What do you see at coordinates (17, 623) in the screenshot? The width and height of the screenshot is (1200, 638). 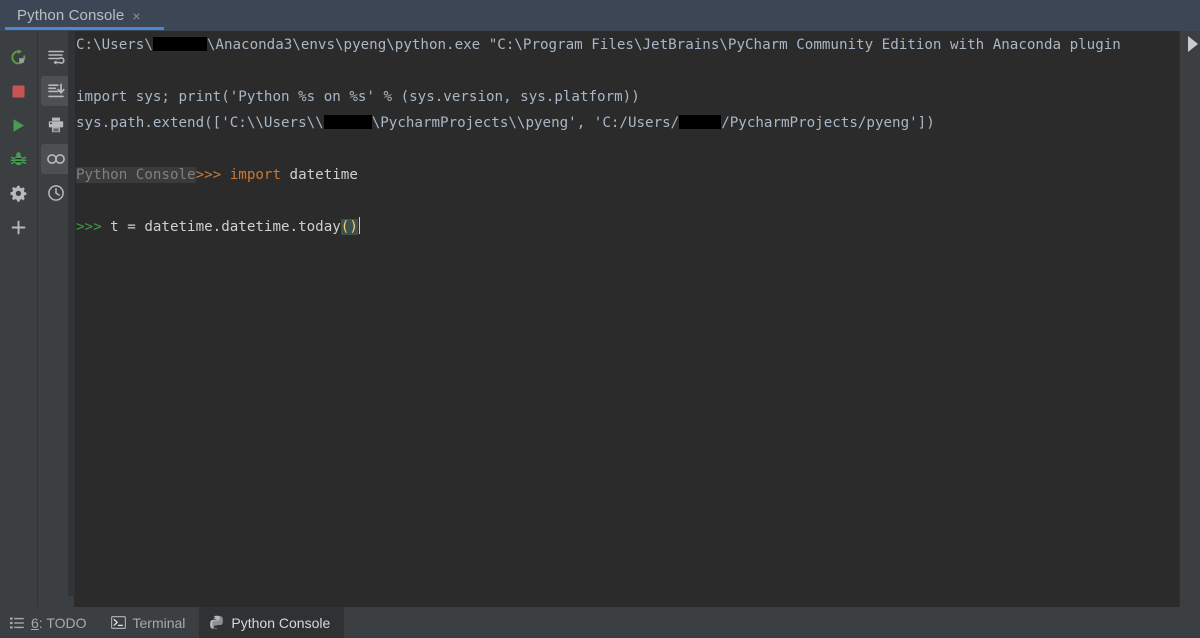 I see `list-icon` at bounding box center [17, 623].